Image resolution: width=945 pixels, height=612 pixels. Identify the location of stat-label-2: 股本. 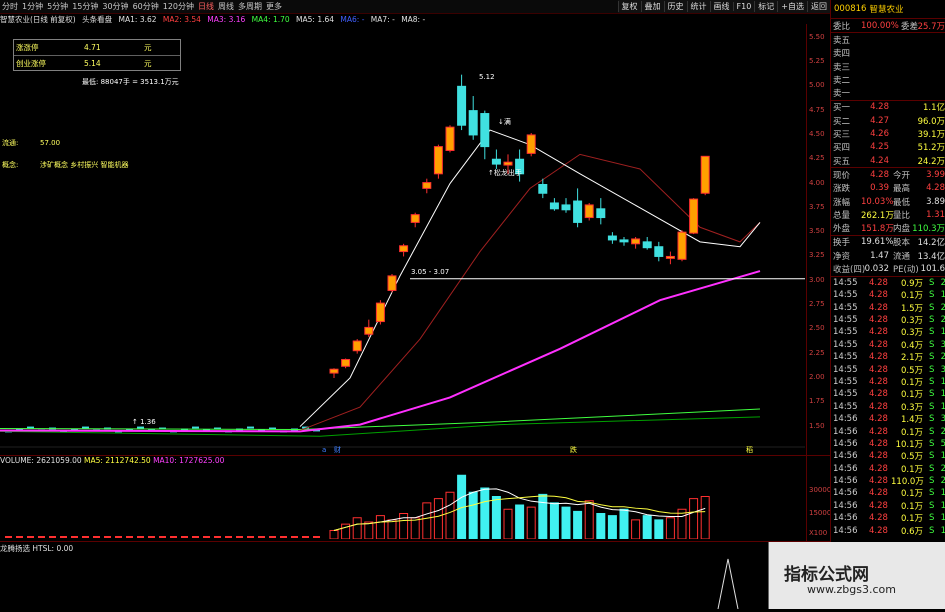
(902, 243).